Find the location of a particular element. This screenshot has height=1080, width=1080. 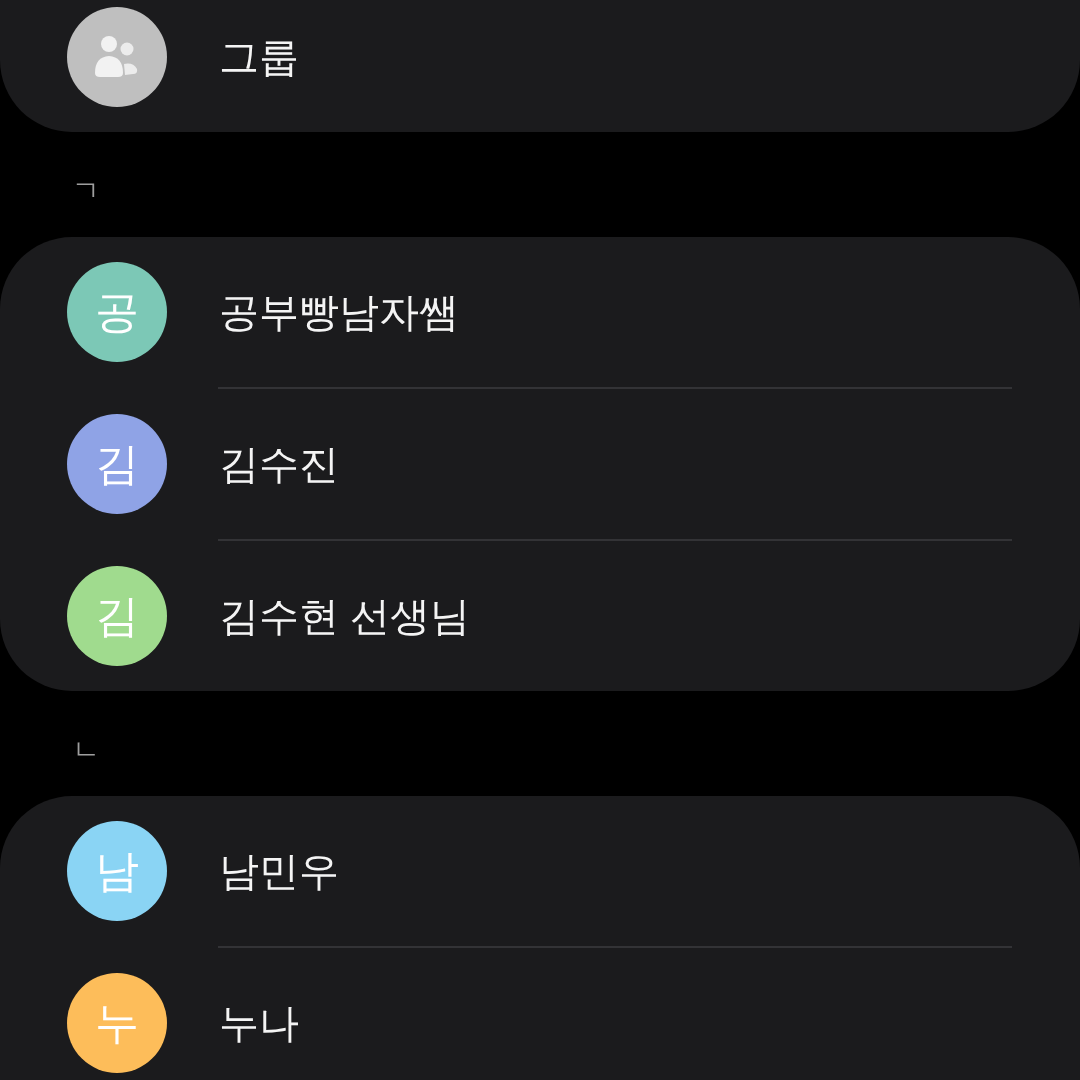

contact-name: 남민우 is located at coordinates (279, 871).